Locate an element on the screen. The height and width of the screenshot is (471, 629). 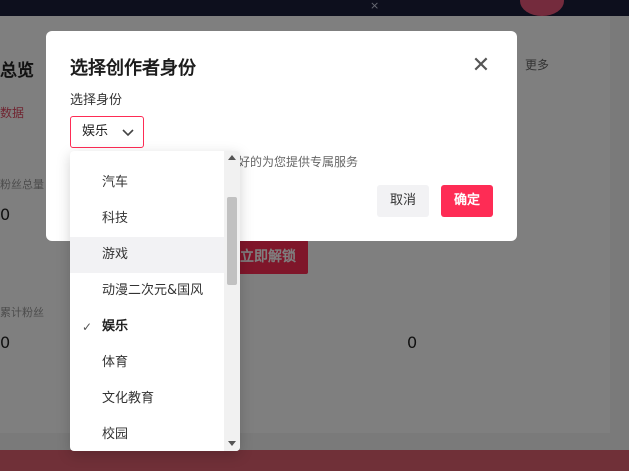
option-campus: 校园 is located at coordinates (147, 434).